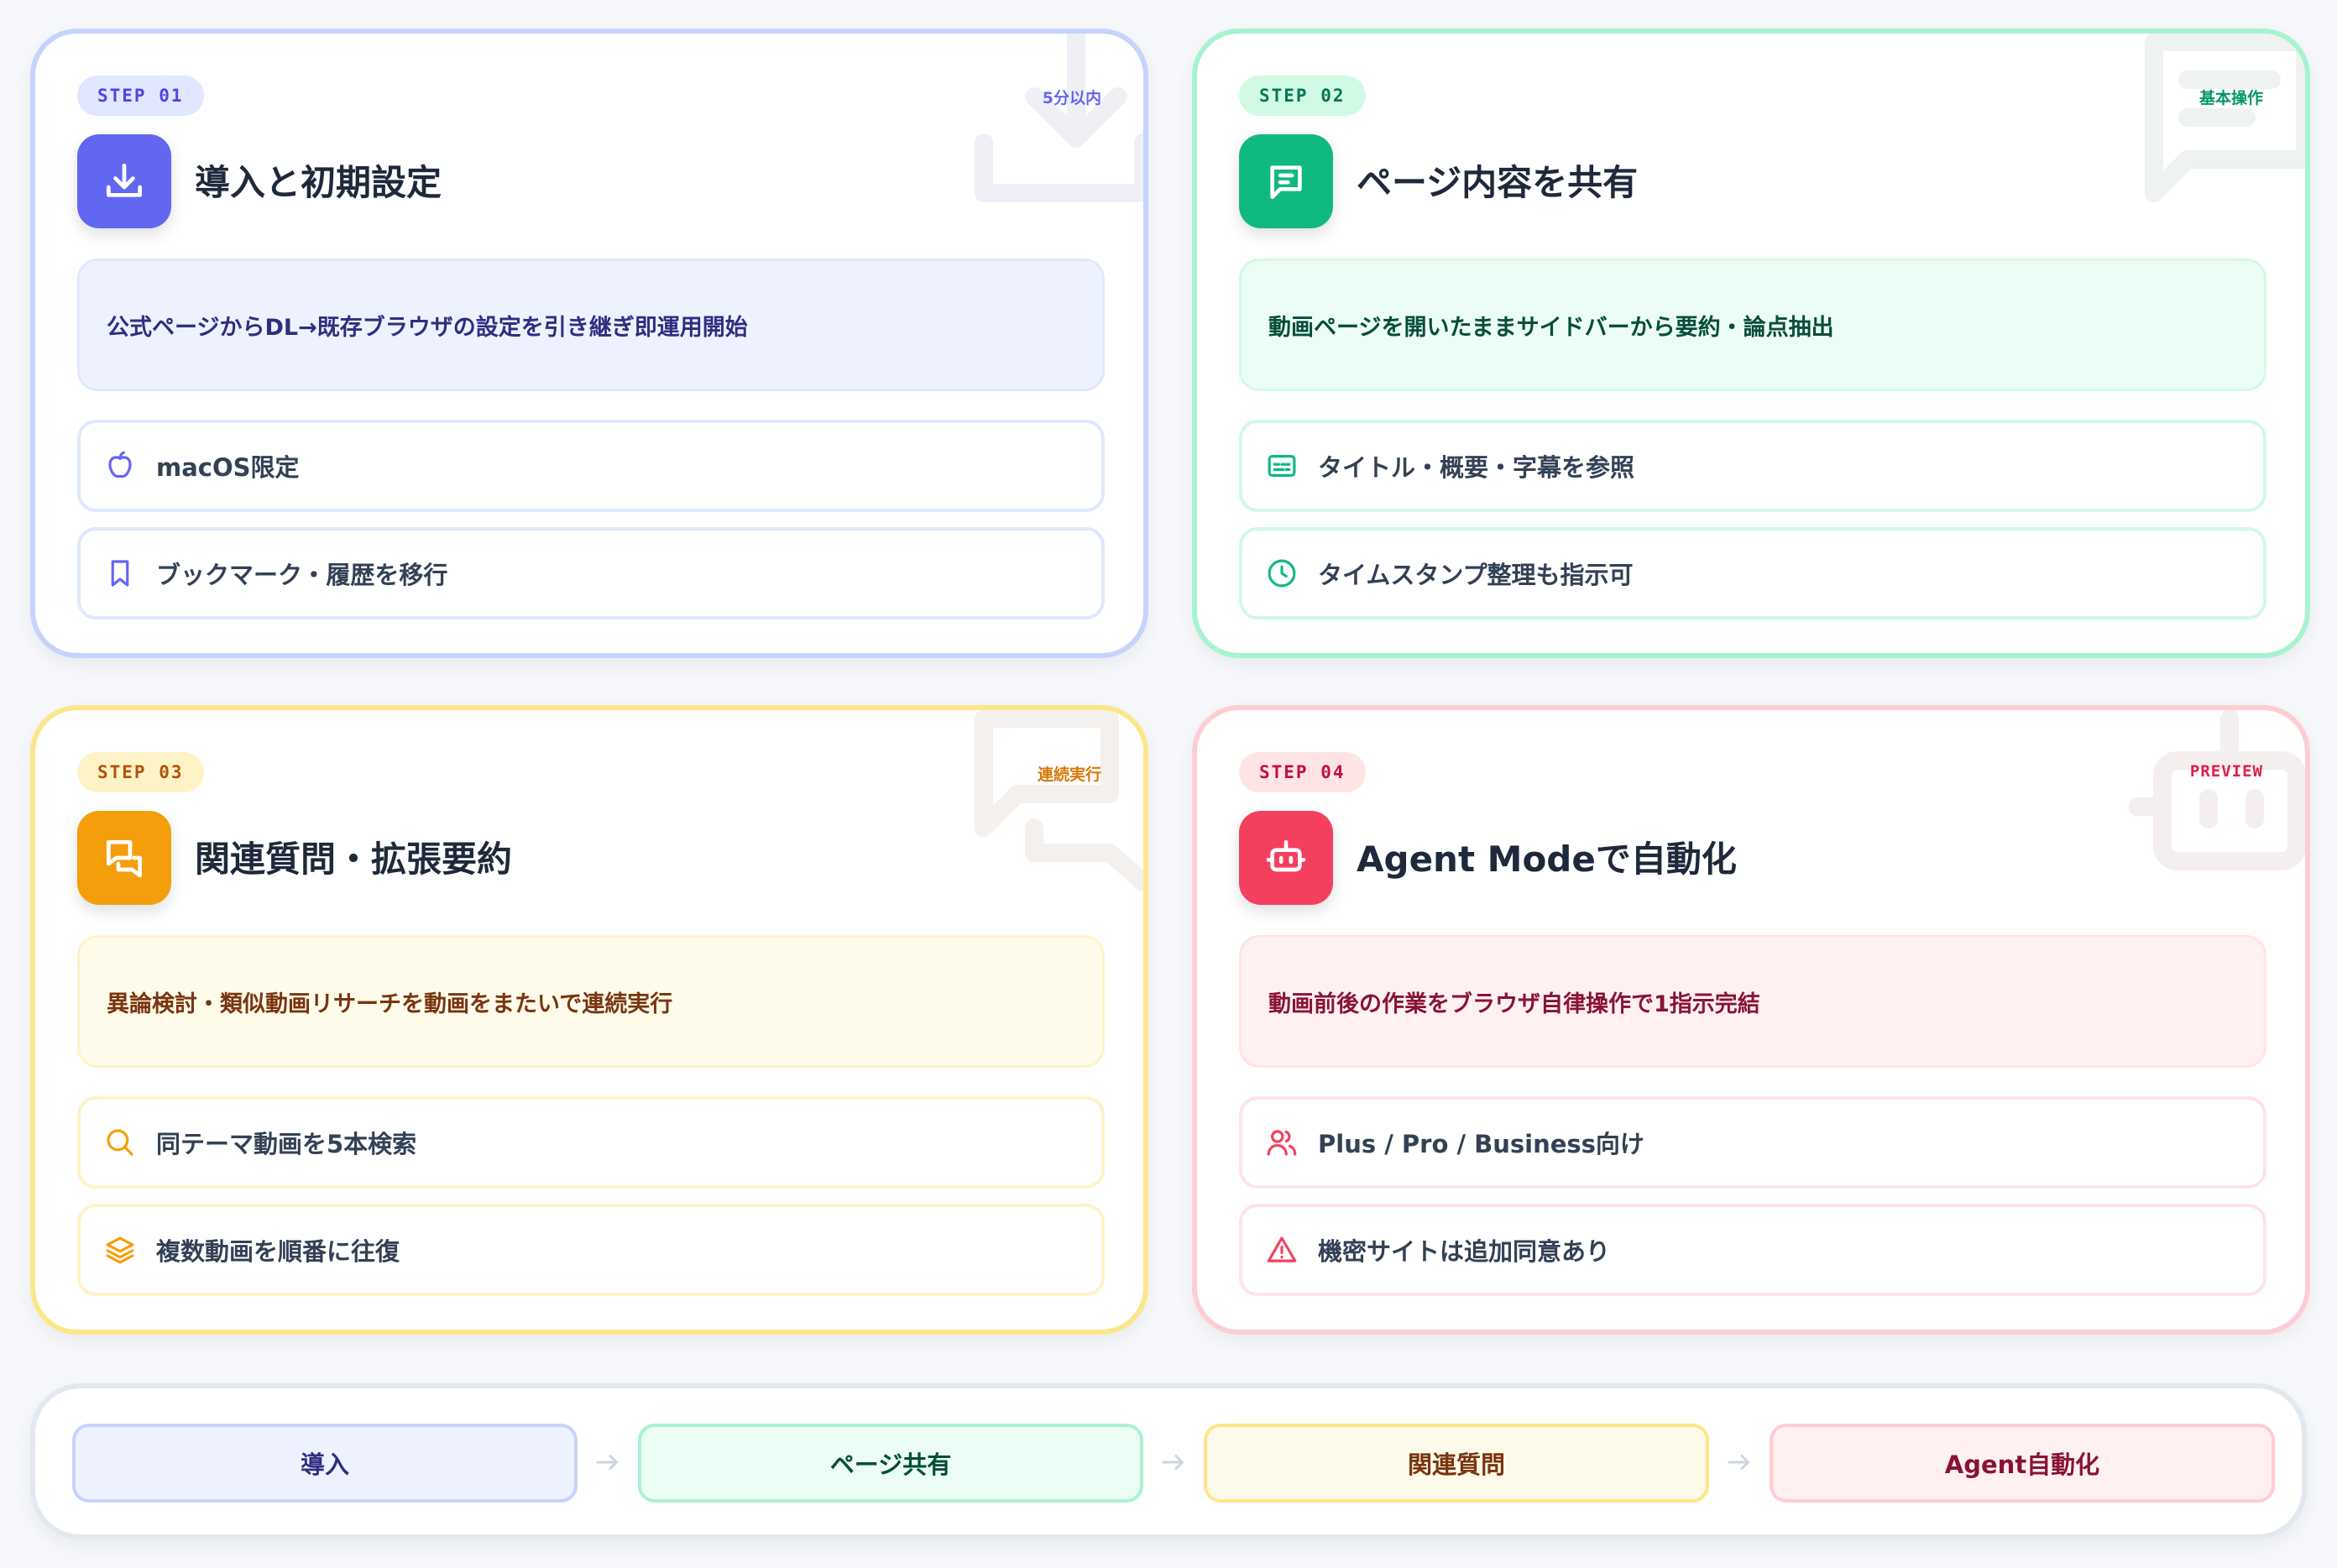 The height and width of the screenshot is (1568, 2337). Describe the element at coordinates (120, 1249) in the screenshot. I see `layers-icon` at that location.